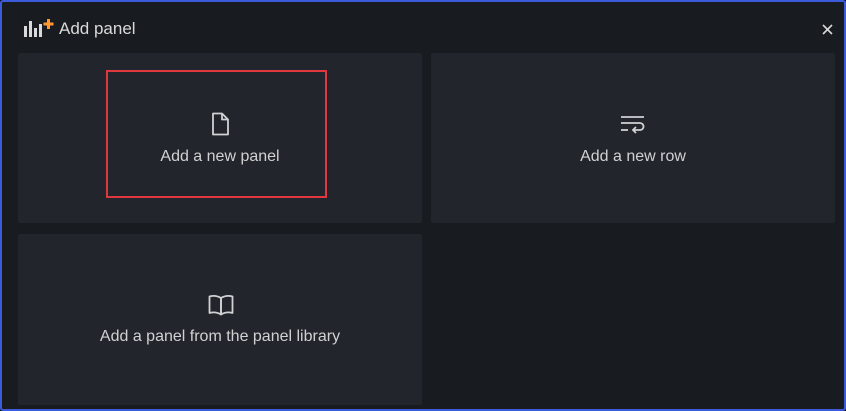 The image size is (846, 411). I want to click on close-button, so click(828, 29).